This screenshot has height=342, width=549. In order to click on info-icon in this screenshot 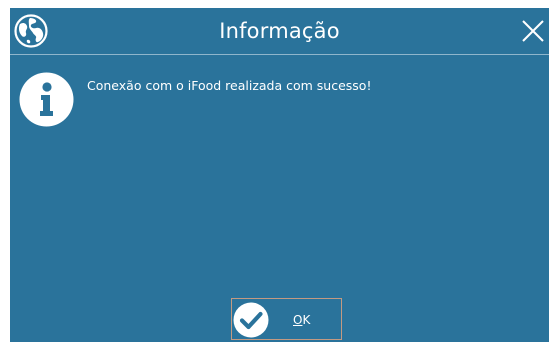, I will do `click(46, 99)`.